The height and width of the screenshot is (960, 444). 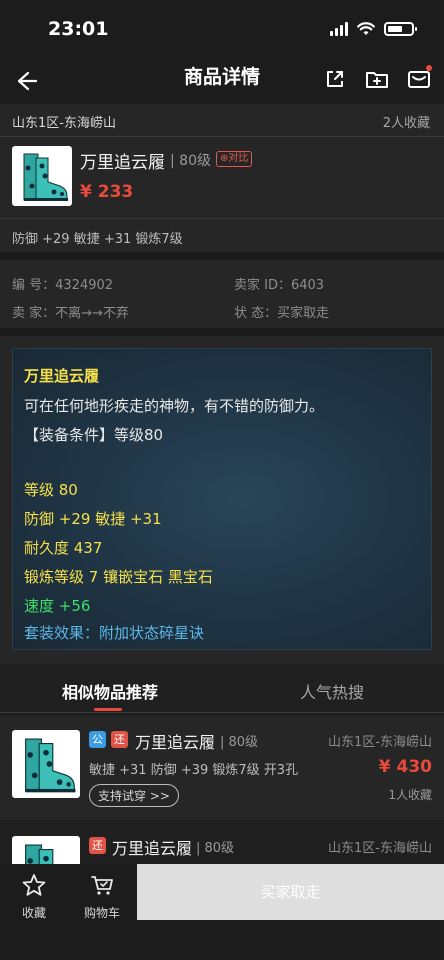 I want to click on buyer-taken-button: 买家取走, so click(x=290, y=892).